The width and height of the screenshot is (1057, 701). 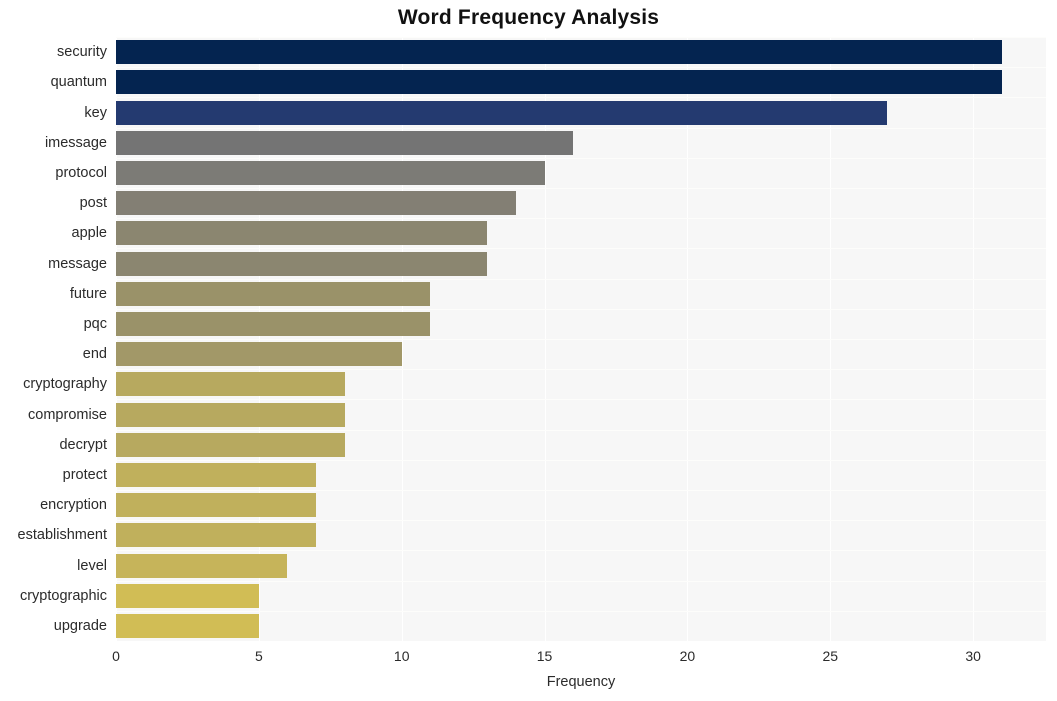 What do you see at coordinates (95, 323) in the screenshot?
I see `y-tick-label: pqc` at bounding box center [95, 323].